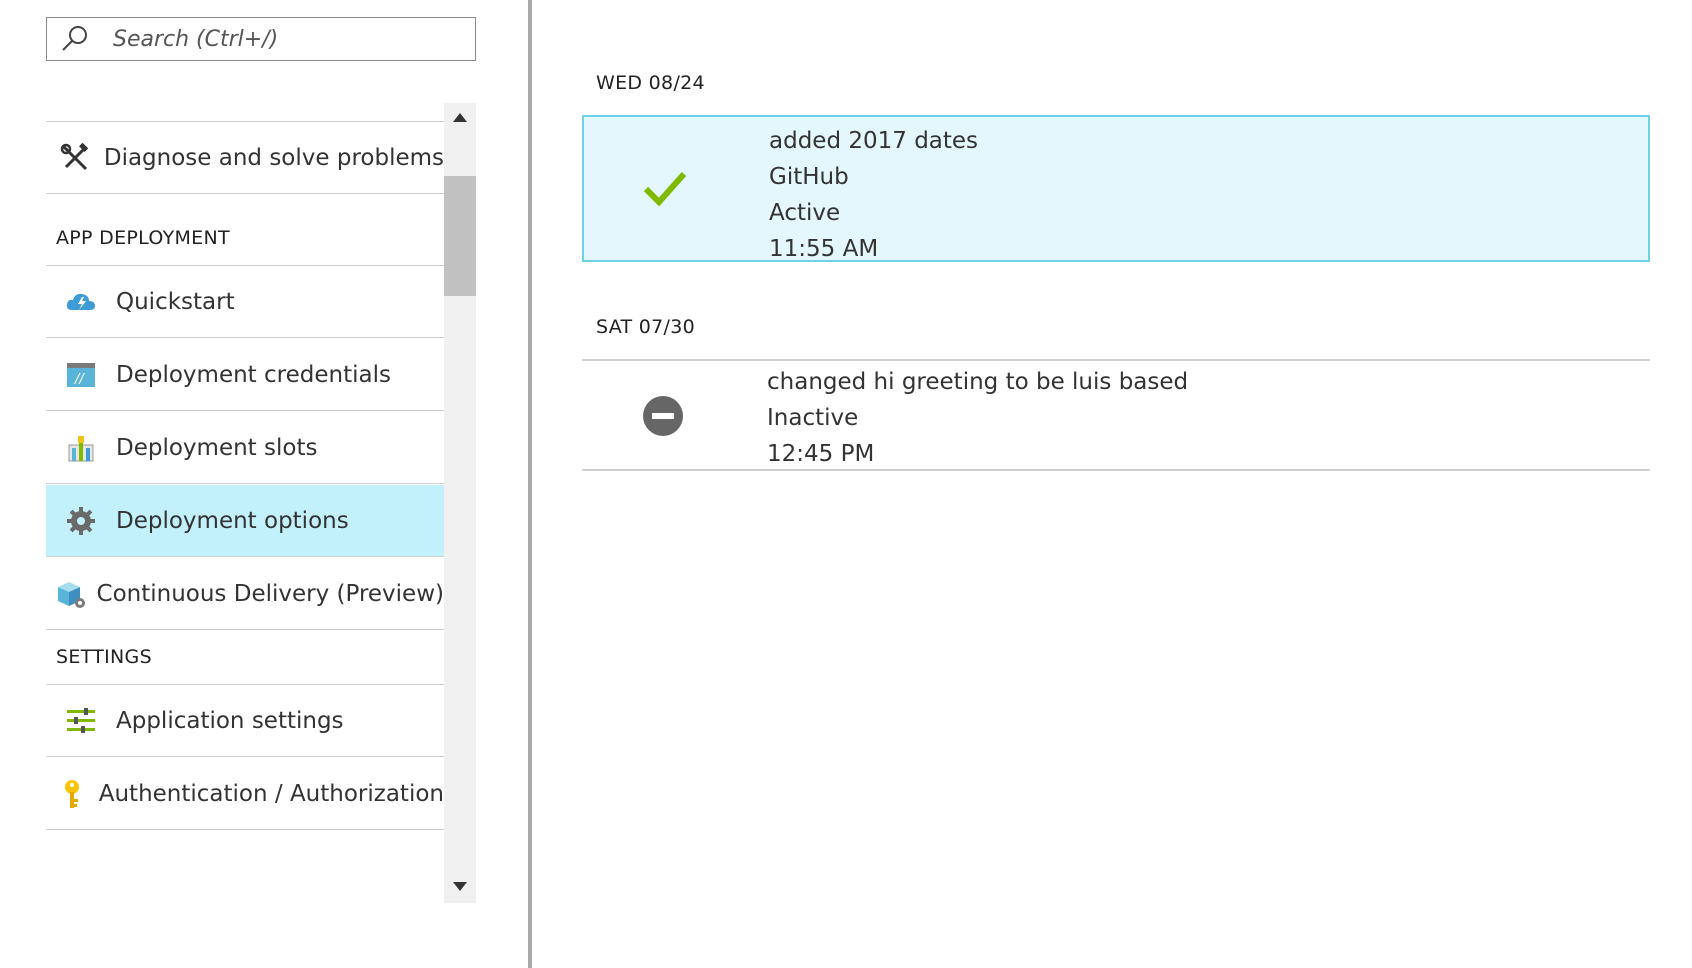 The height and width of the screenshot is (968, 1692). I want to click on menu-item-application-settings: Application settings, so click(245, 721).